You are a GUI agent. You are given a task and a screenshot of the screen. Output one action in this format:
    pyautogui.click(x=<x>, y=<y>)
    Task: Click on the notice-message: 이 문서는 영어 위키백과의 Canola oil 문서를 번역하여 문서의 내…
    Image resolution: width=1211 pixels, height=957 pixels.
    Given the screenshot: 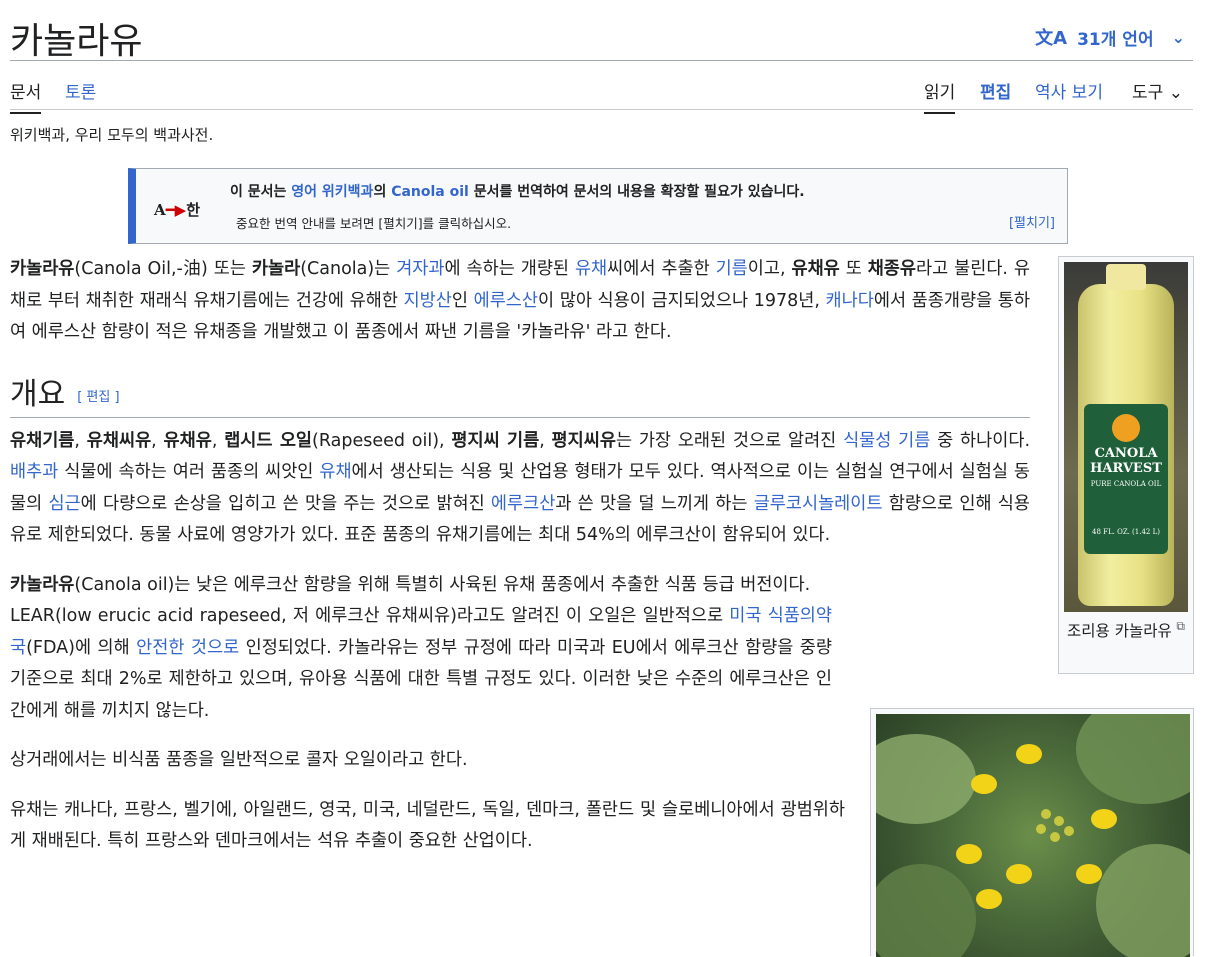 What is the action you would take?
    pyautogui.click(x=517, y=192)
    